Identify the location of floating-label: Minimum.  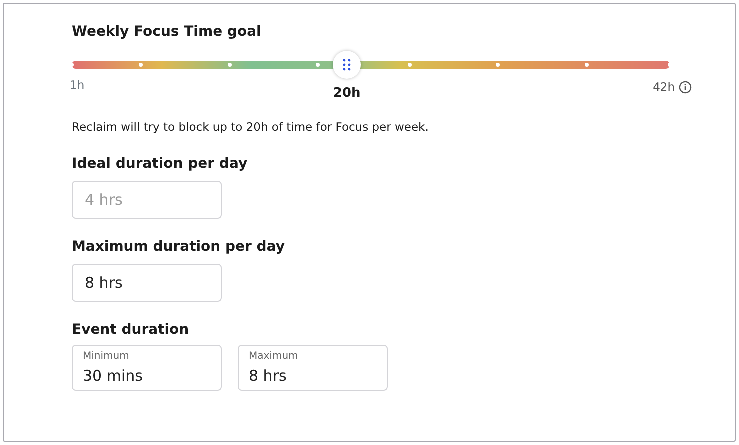
(106, 357).